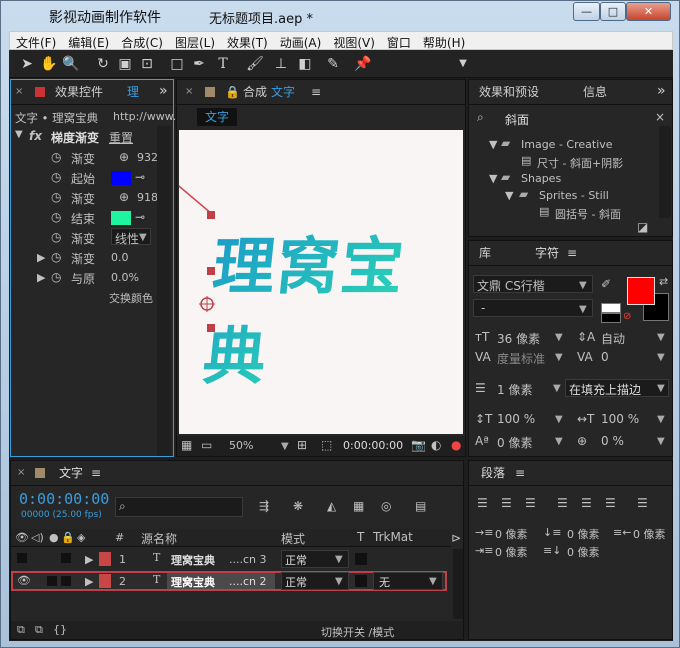 This screenshot has width=680, height=648. What do you see at coordinates (641, 291) in the screenshot?
I see `fill-color-swatch` at bounding box center [641, 291].